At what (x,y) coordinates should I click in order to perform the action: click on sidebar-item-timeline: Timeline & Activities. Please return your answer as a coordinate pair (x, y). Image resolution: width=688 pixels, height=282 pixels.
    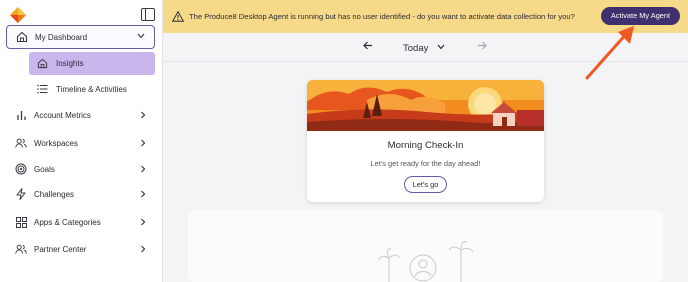
    Looking at the image, I should click on (92, 89).